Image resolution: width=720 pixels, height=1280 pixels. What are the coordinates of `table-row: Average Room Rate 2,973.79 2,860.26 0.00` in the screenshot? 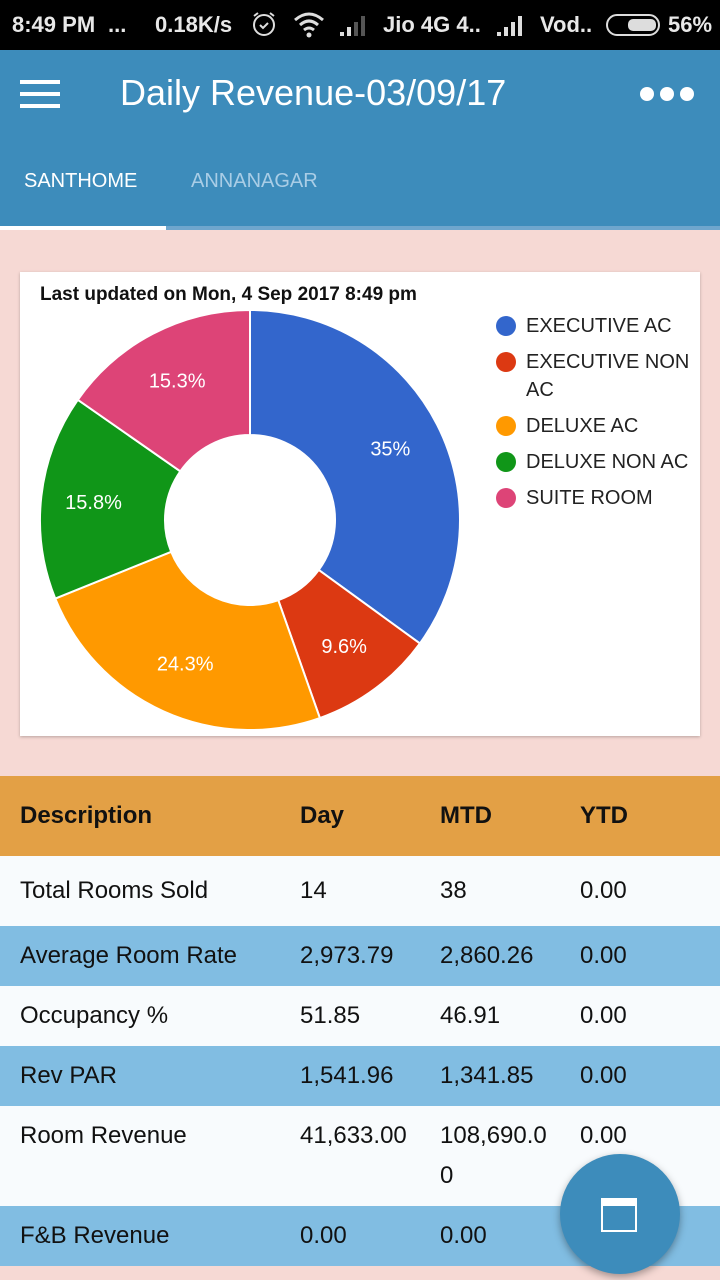 It's located at (360, 956).